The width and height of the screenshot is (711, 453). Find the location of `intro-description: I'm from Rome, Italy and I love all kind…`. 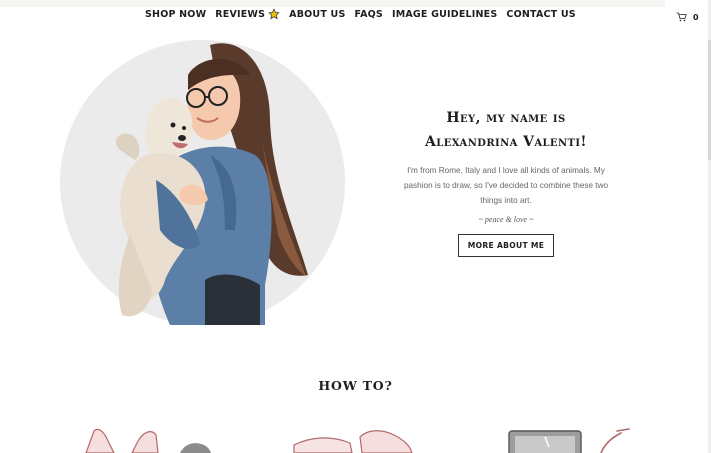

intro-description: I'm from Rome, Italy and I love all kind… is located at coordinates (506, 185).